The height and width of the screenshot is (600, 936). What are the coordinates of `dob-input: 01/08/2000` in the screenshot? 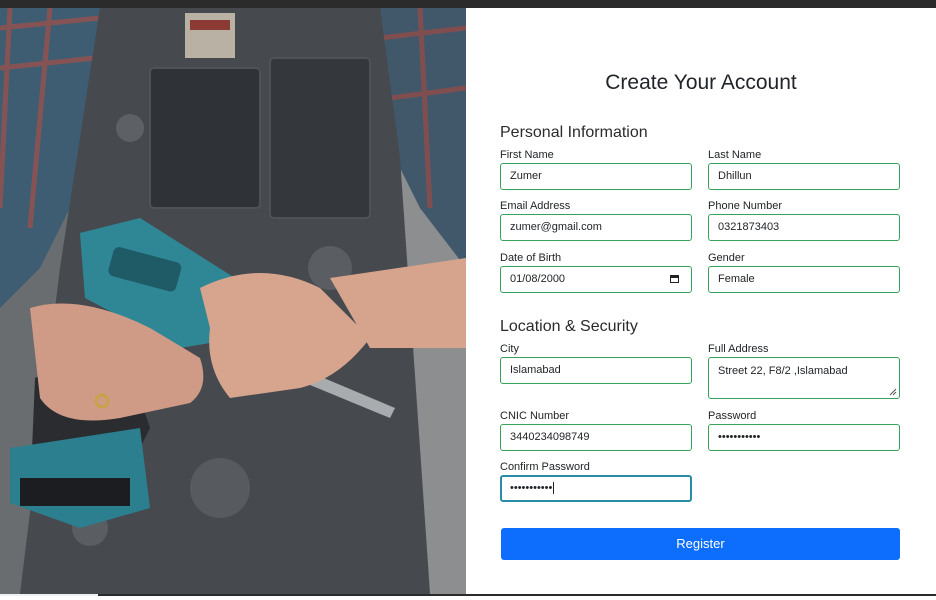 It's located at (596, 279).